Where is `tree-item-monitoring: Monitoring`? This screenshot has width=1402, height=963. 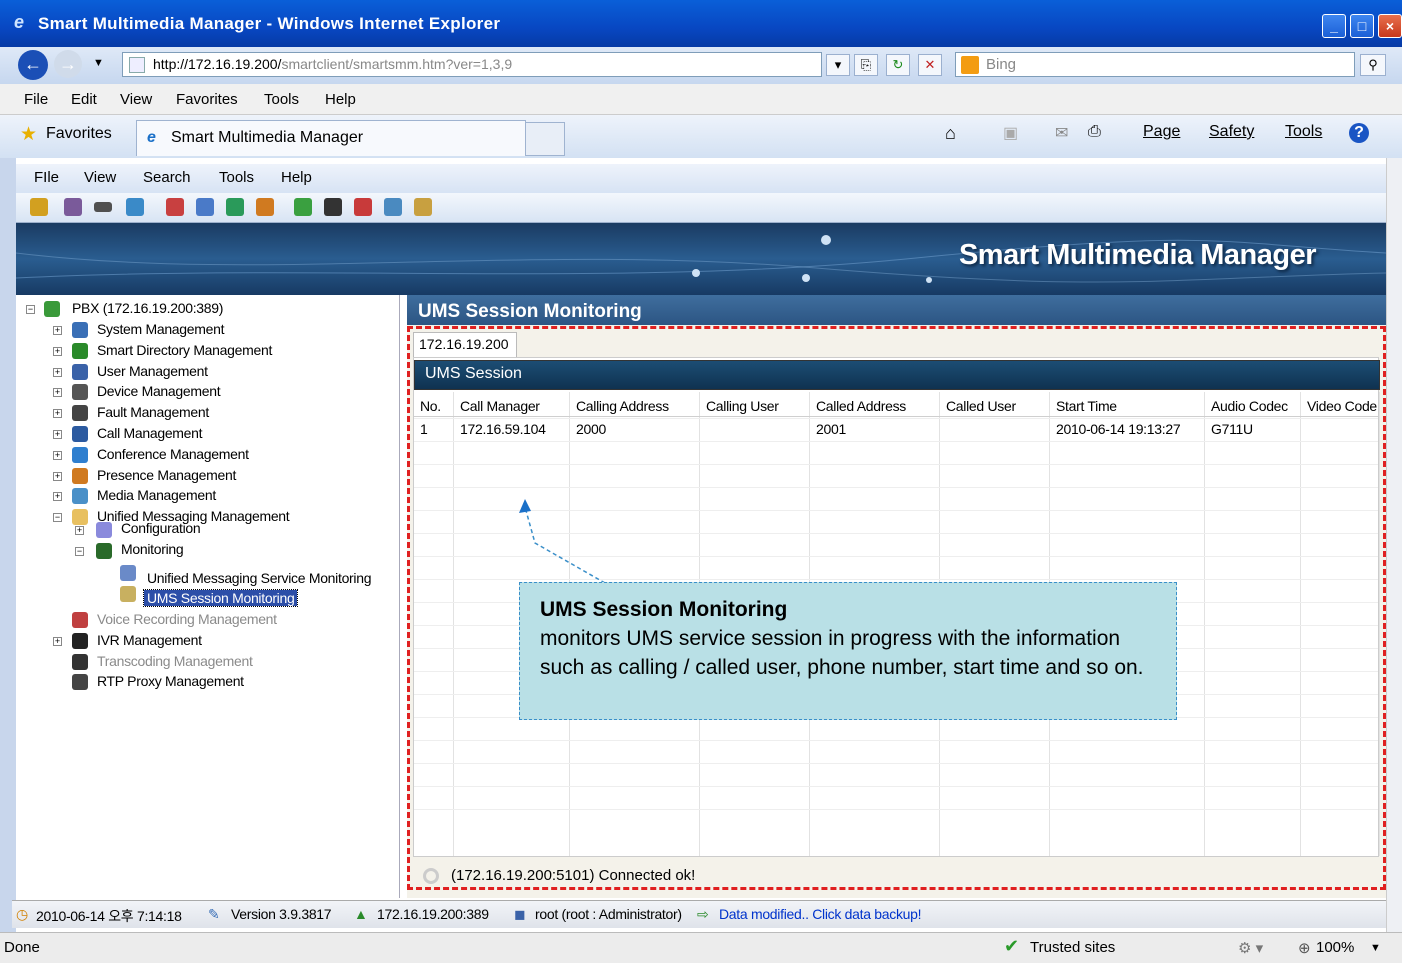 tree-item-monitoring: Monitoring is located at coordinates (152, 549).